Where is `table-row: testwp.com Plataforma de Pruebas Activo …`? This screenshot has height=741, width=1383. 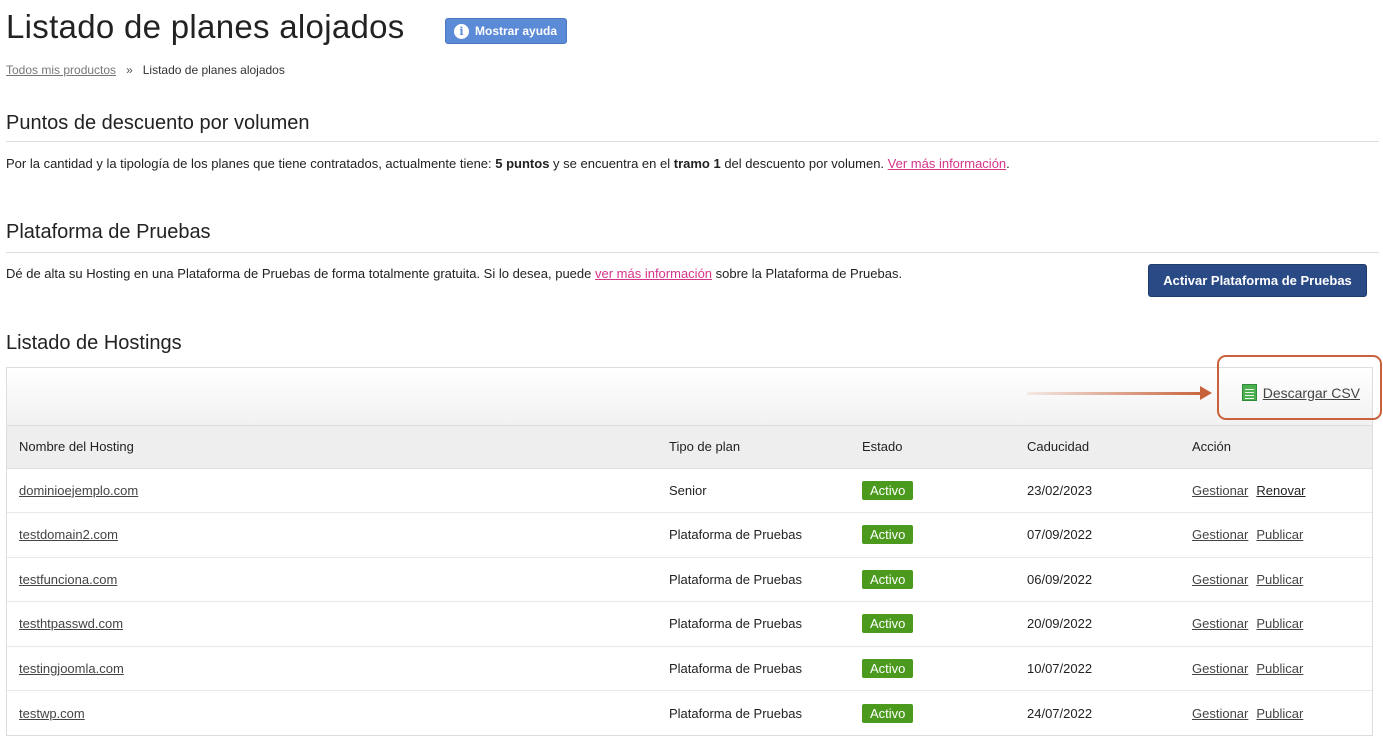 table-row: testwp.com Plataforma de Pruebas Activo … is located at coordinates (689, 712).